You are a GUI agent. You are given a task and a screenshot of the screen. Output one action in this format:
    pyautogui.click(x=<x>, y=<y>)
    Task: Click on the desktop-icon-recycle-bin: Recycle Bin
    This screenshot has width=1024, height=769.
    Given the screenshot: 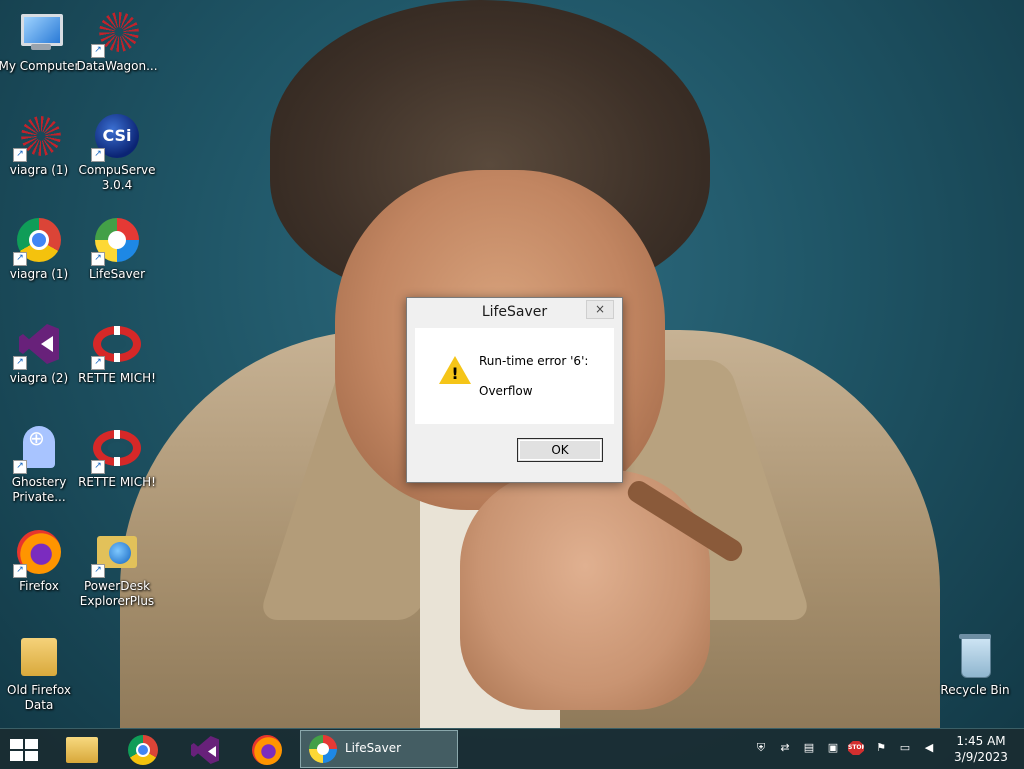 What is the action you would take?
    pyautogui.click(x=975, y=665)
    